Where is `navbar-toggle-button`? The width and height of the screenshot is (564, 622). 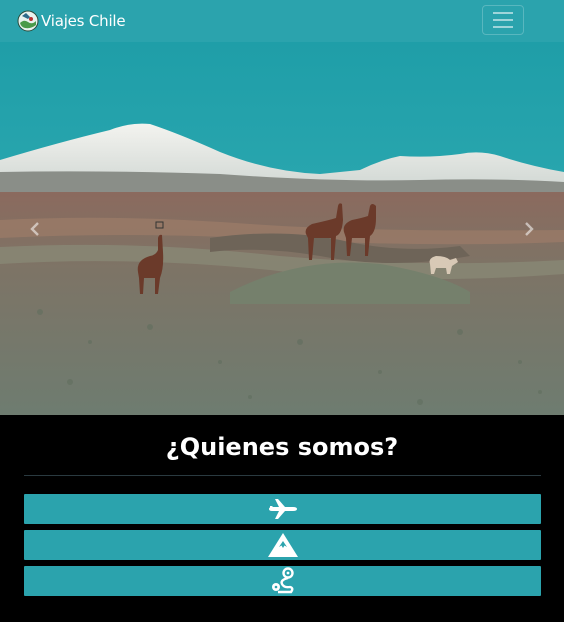
navbar-toggle-button is located at coordinates (503, 20).